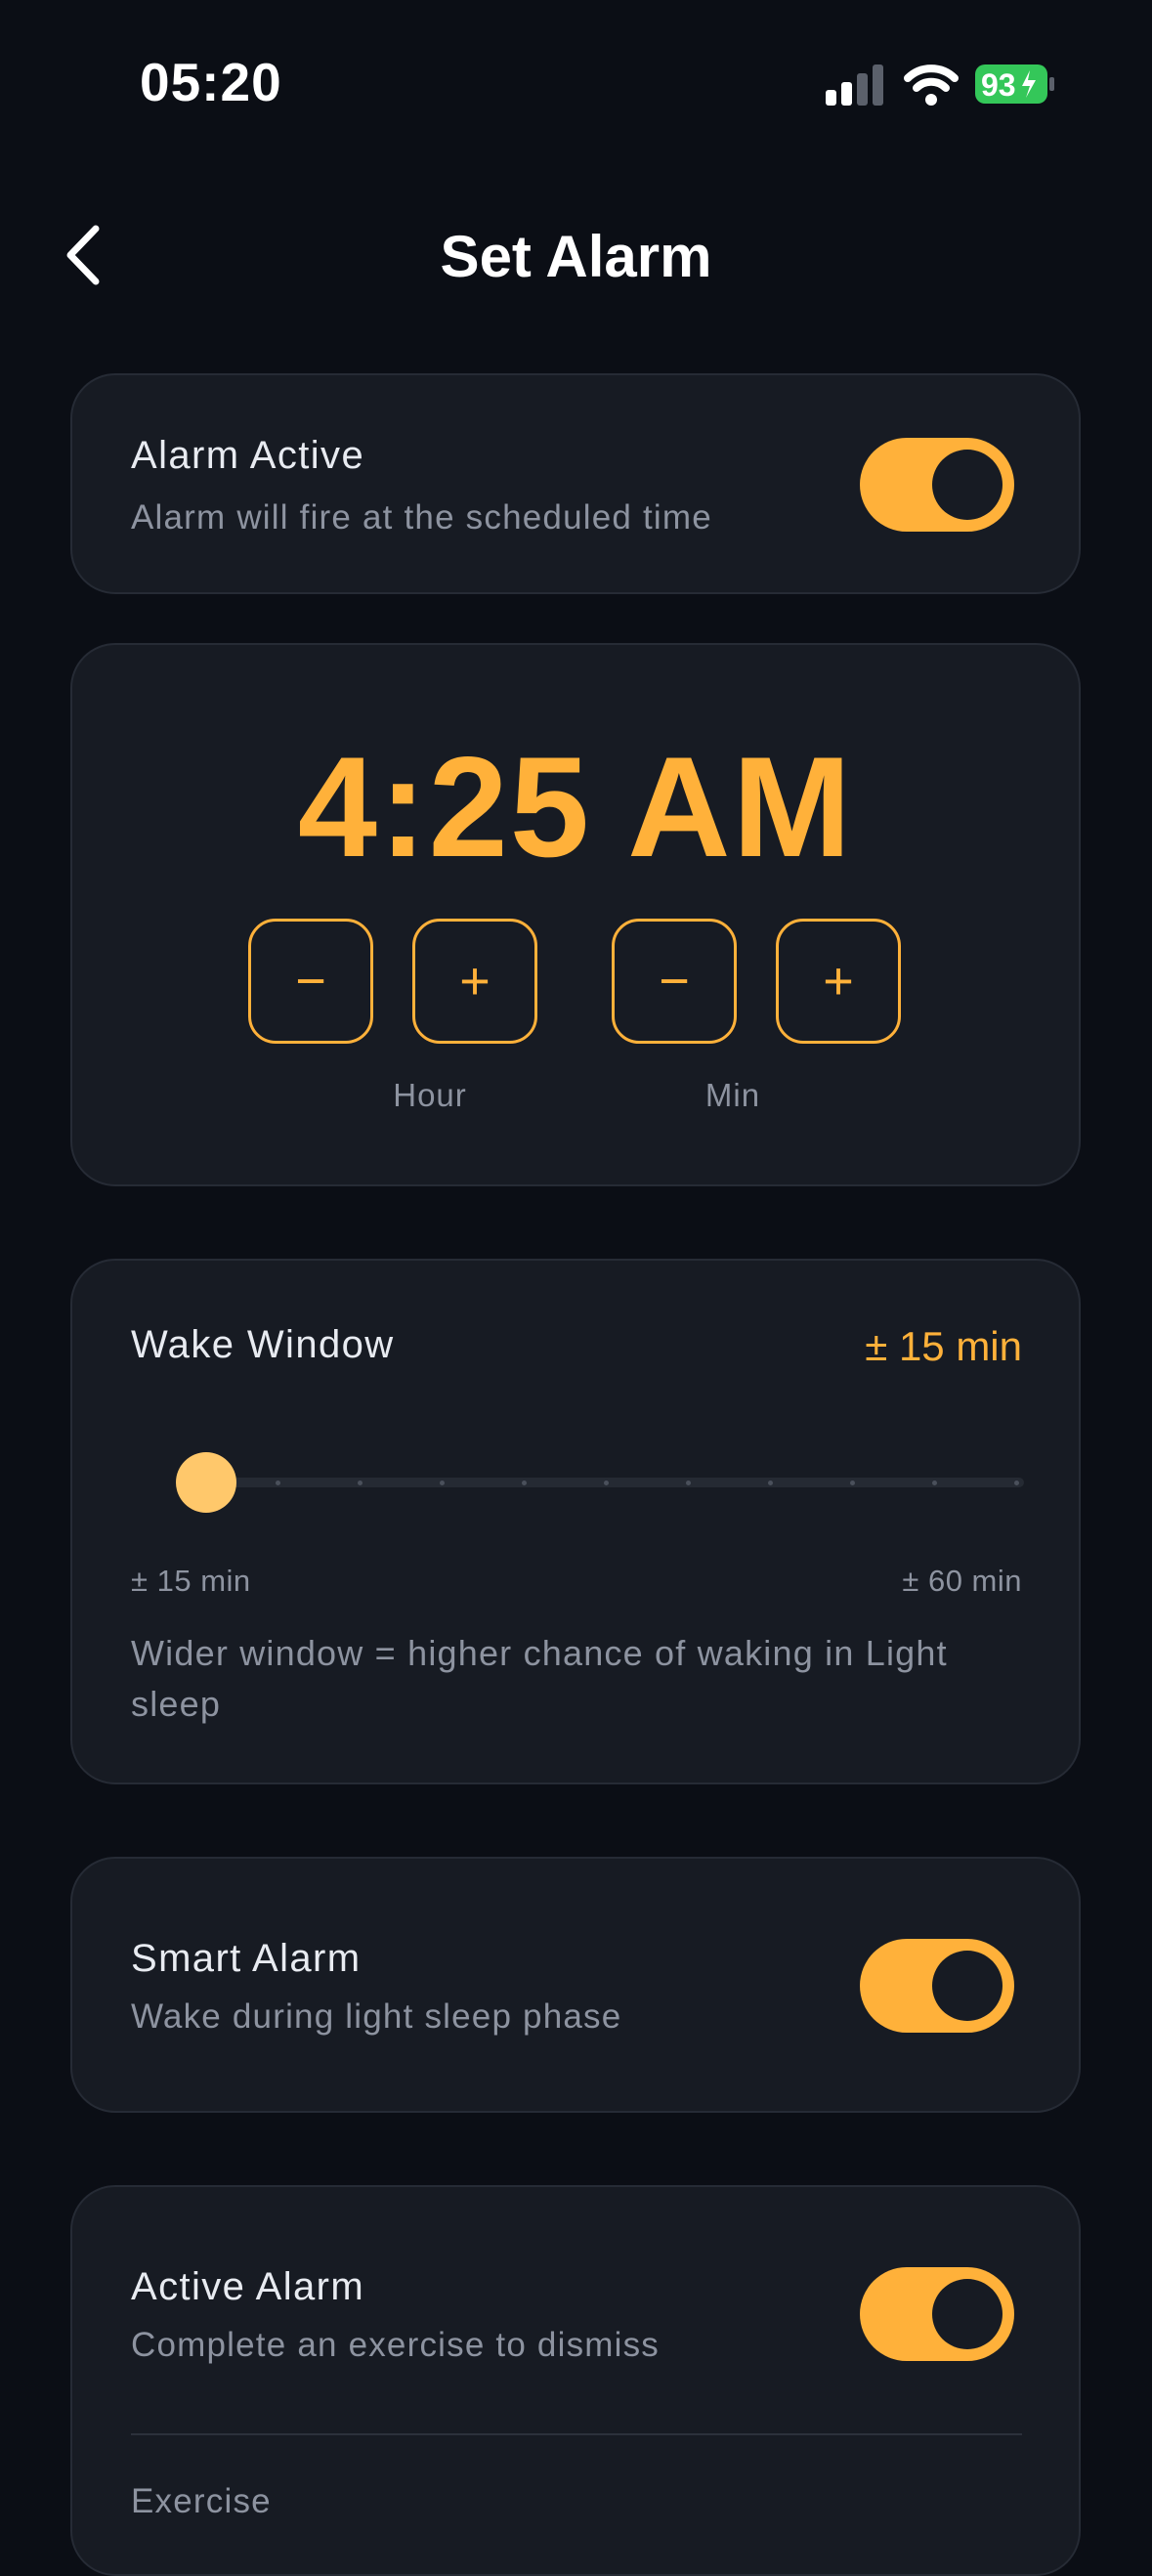  Describe the element at coordinates (838, 982) in the screenshot. I see `minute-increment-button: +` at that location.